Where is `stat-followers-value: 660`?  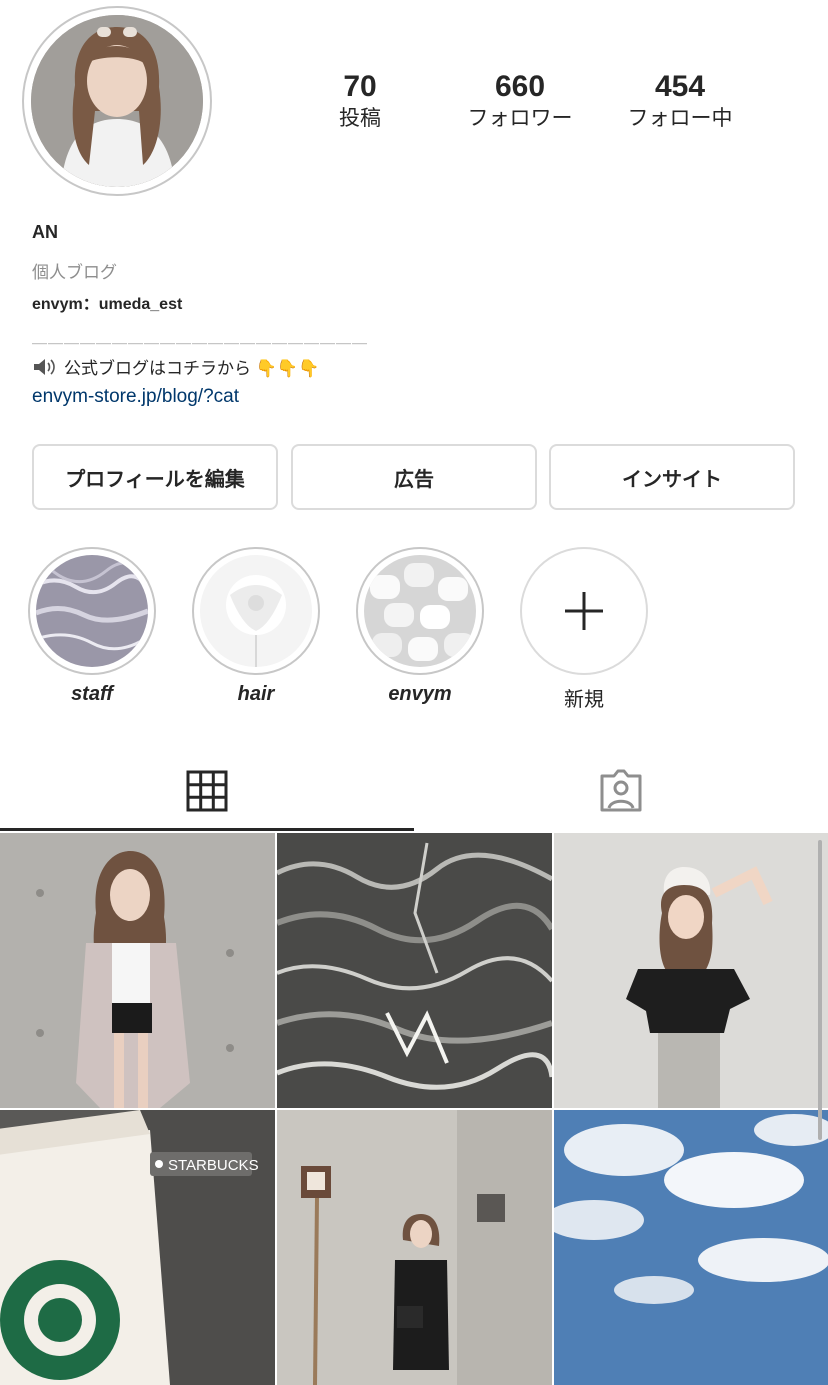
stat-followers-value: 660 is located at coordinates (520, 86).